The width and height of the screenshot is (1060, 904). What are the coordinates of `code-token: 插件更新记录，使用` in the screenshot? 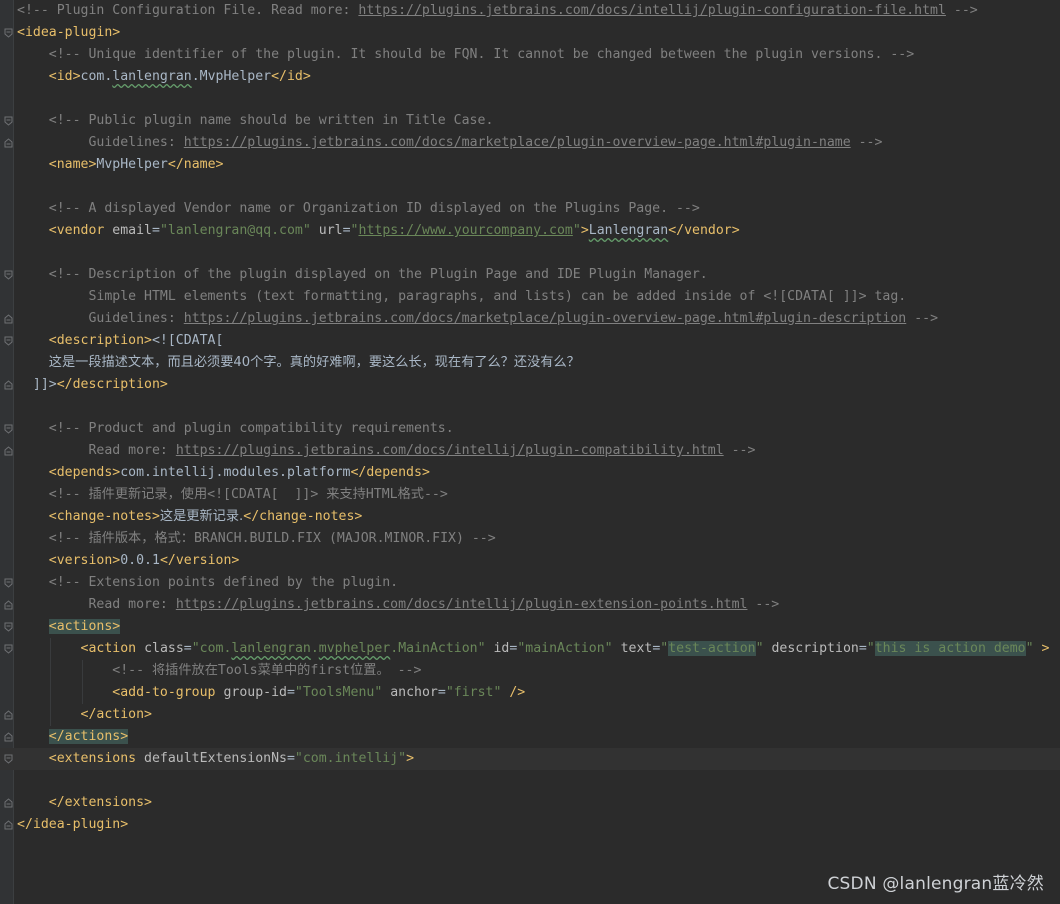 It's located at (148, 494).